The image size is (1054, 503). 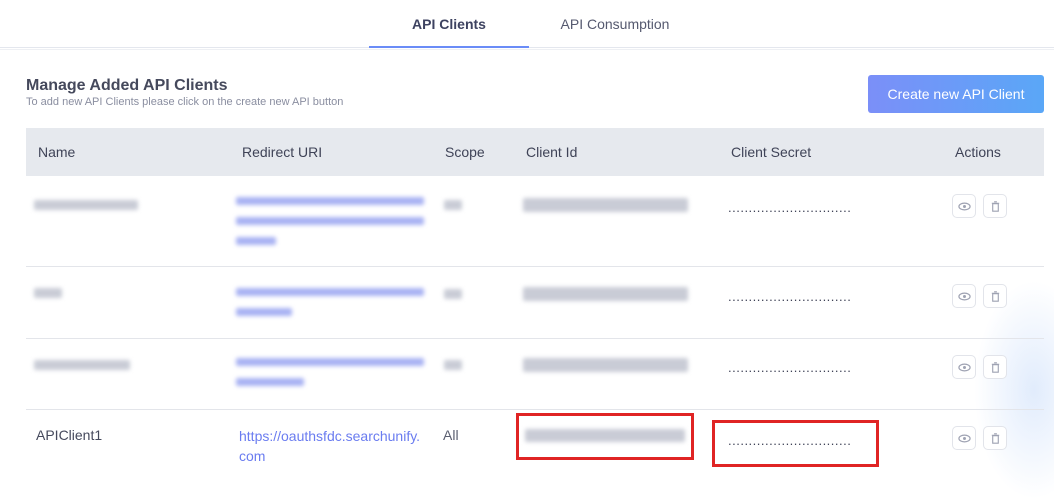 I want to click on column-header-scope: Scope, so click(x=465, y=152).